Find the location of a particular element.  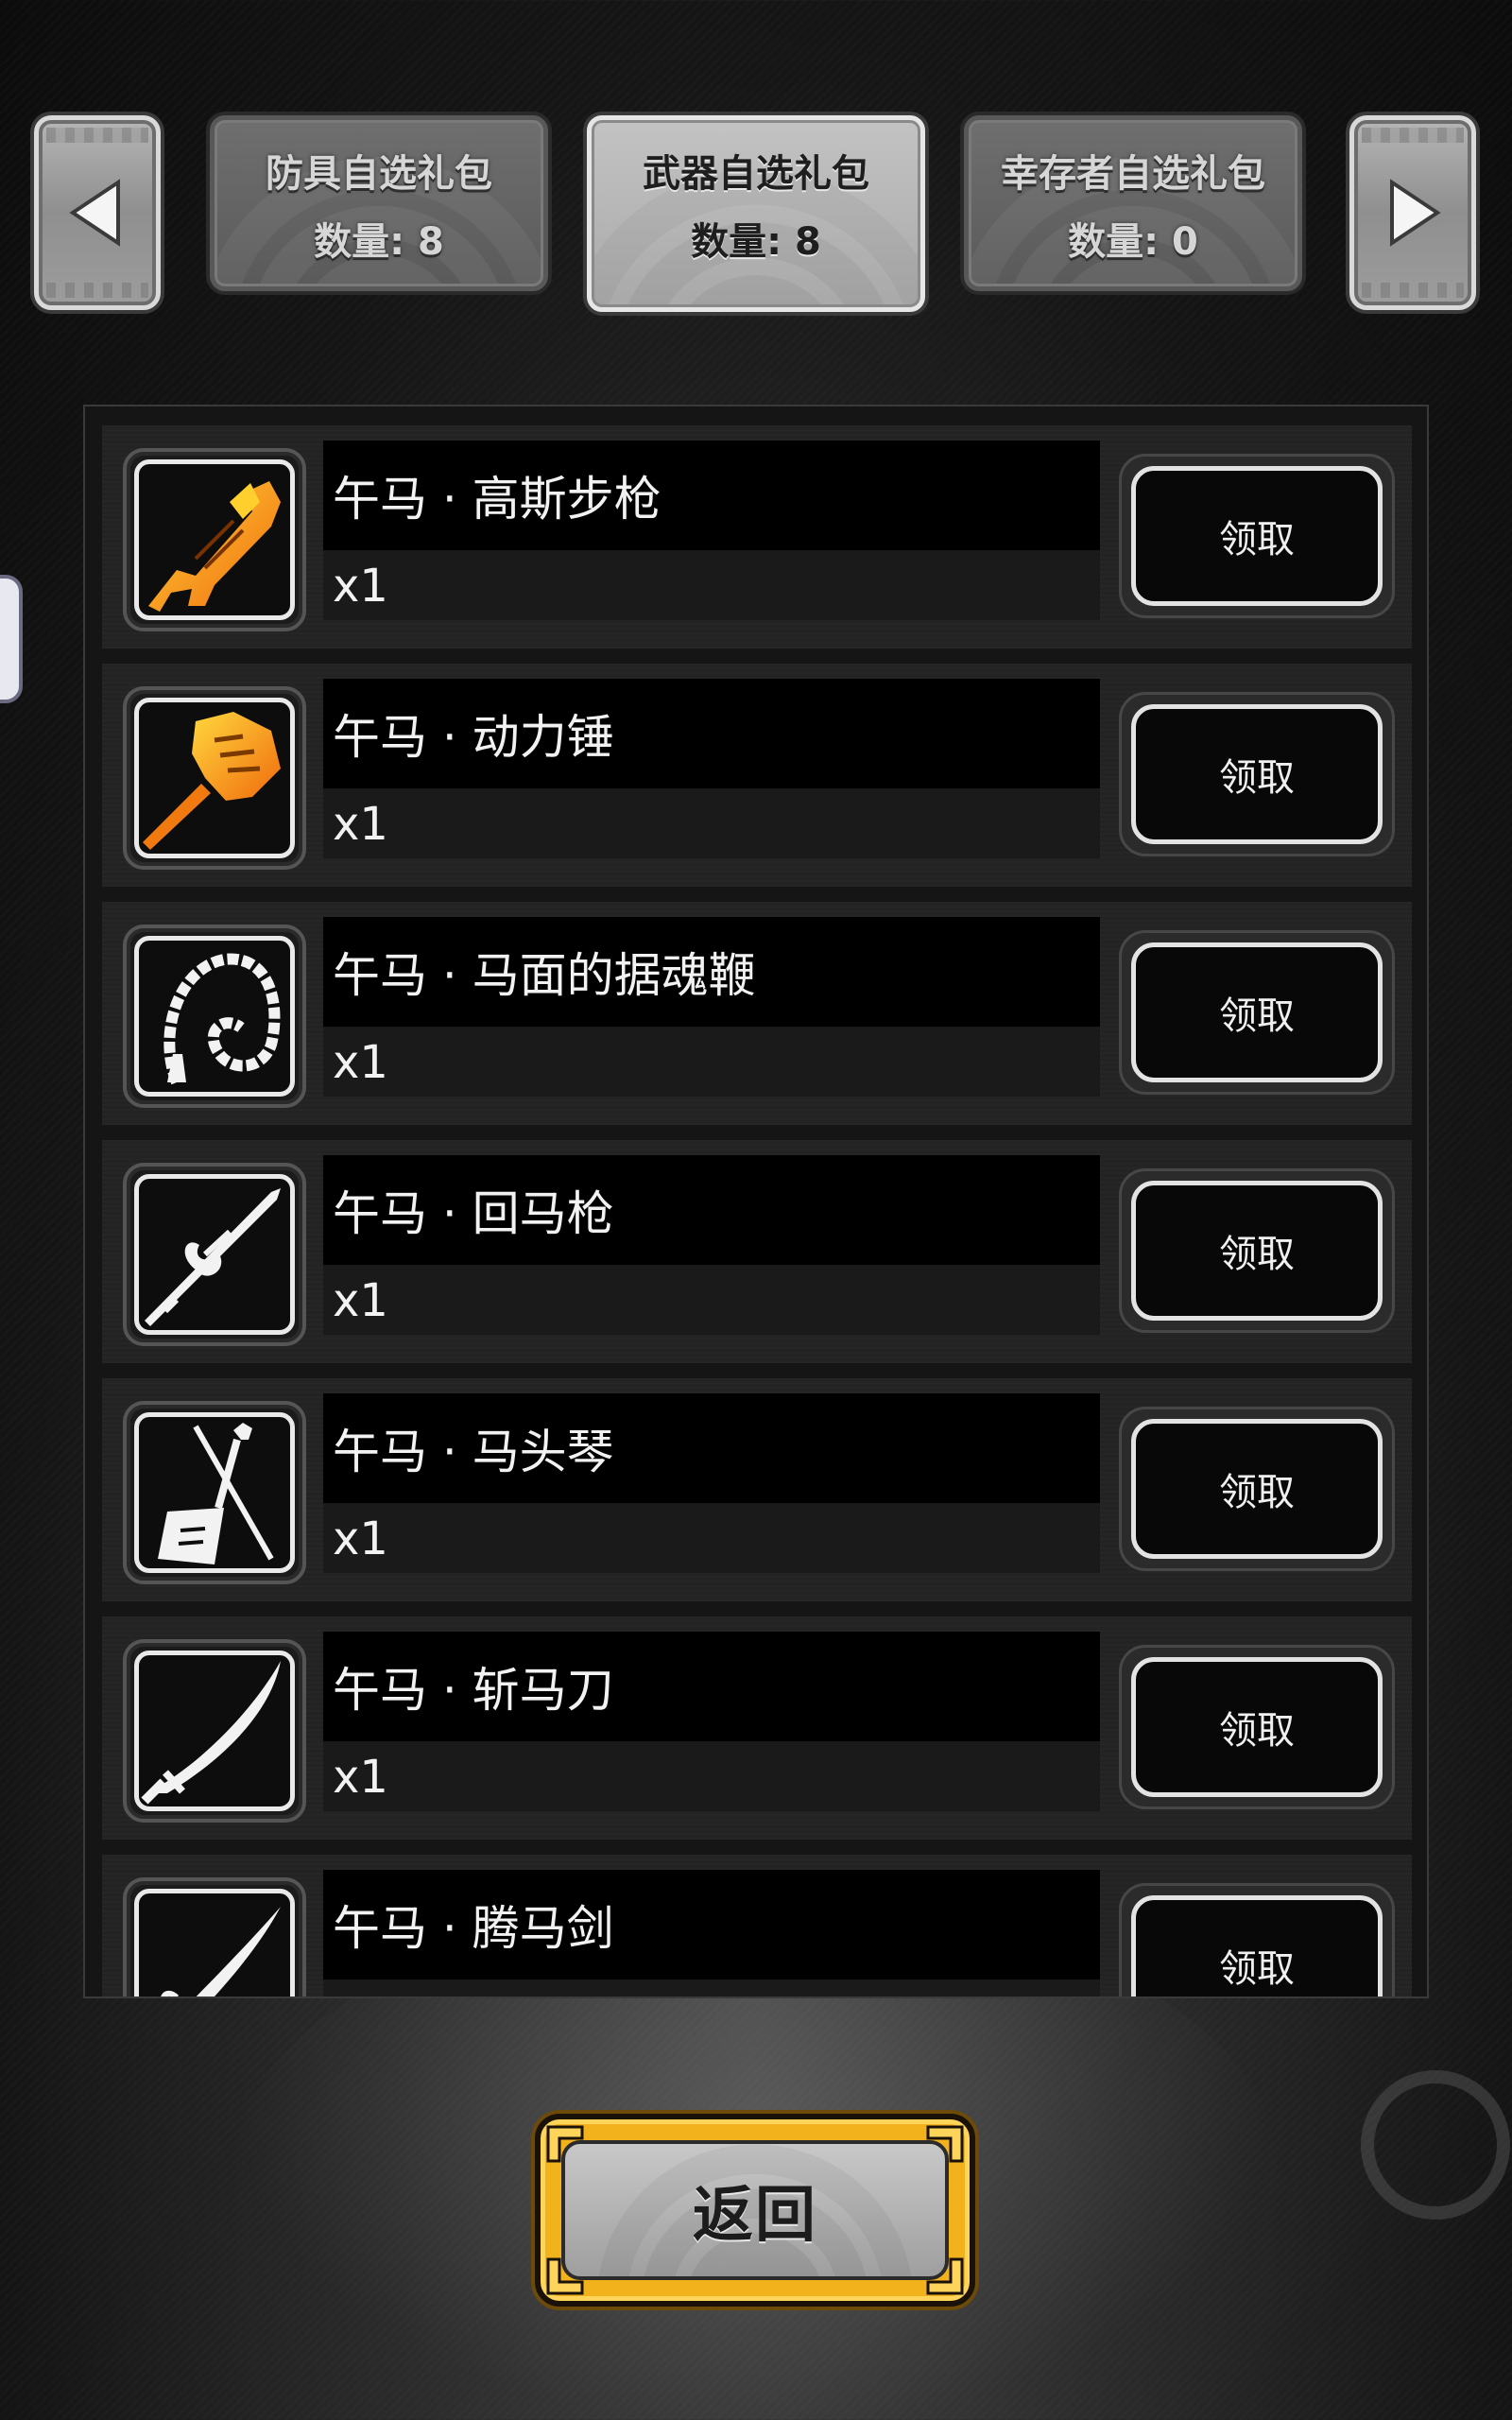

horse-hammer-icon is located at coordinates (212, 781).